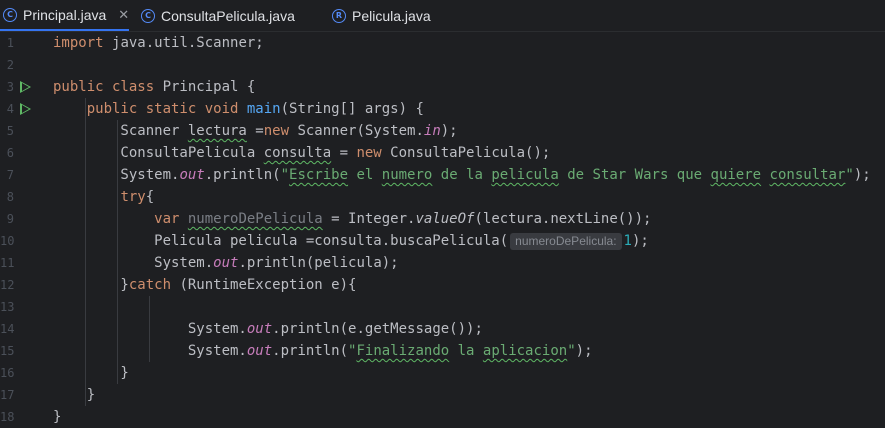 The height and width of the screenshot is (428, 885). Describe the element at coordinates (123, 15) in the screenshot. I see `close-icon: ✕` at that location.